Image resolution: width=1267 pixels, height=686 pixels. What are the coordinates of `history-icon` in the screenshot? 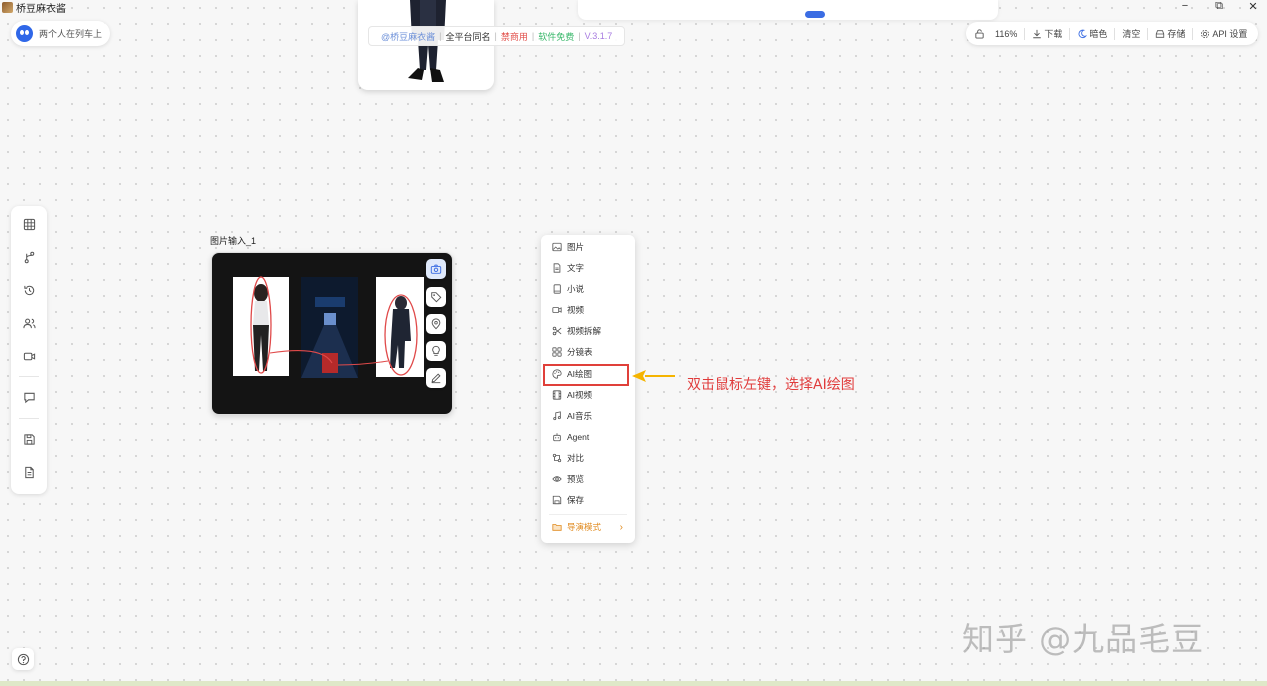 It's located at (28, 290).